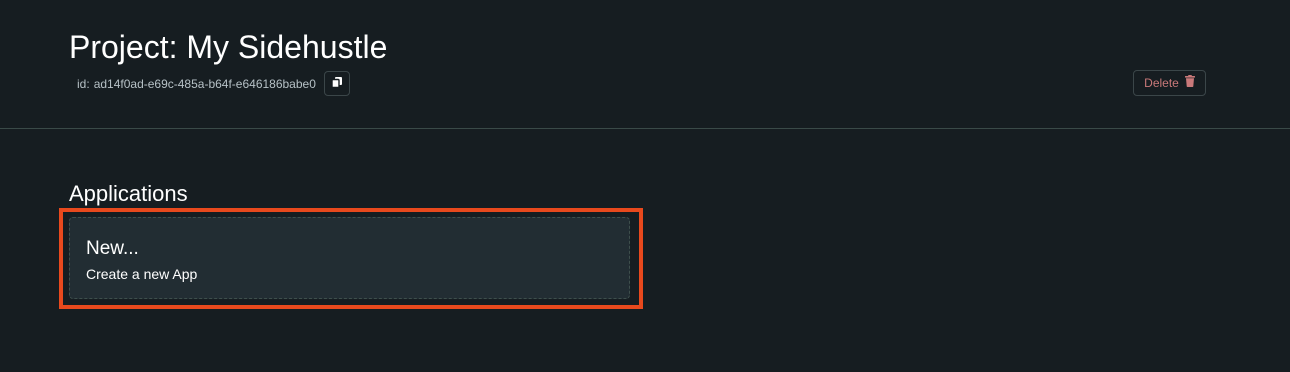 Image resolution: width=1290 pixels, height=372 pixels. What do you see at coordinates (1189, 83) in the screenshot?
I see `trash-icon` at bounding box center [1189, 83].